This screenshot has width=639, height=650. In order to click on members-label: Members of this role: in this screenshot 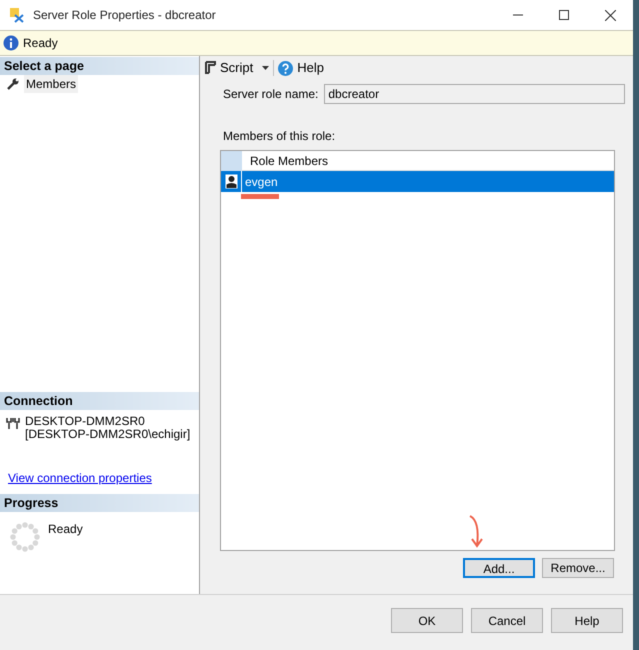, I will do `click(279, 136)`.